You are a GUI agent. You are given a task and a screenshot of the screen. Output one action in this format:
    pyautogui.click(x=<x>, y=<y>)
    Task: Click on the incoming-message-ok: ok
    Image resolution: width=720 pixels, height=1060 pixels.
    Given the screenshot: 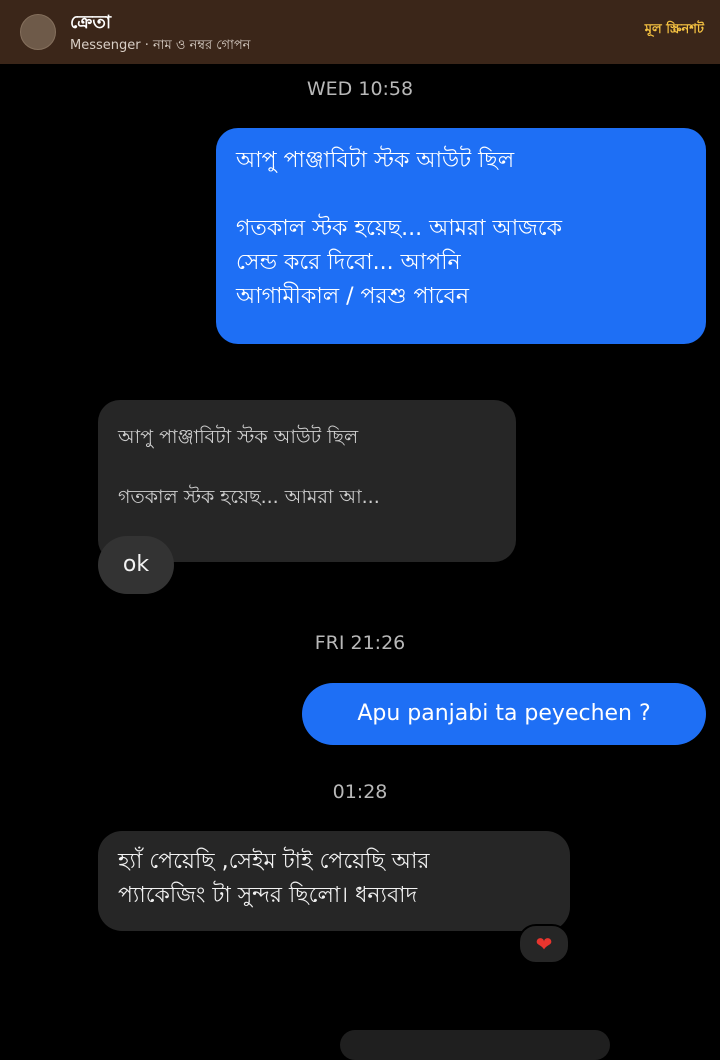 What is the action you would take?
    pyautogui.click(x=136, y=565)
    